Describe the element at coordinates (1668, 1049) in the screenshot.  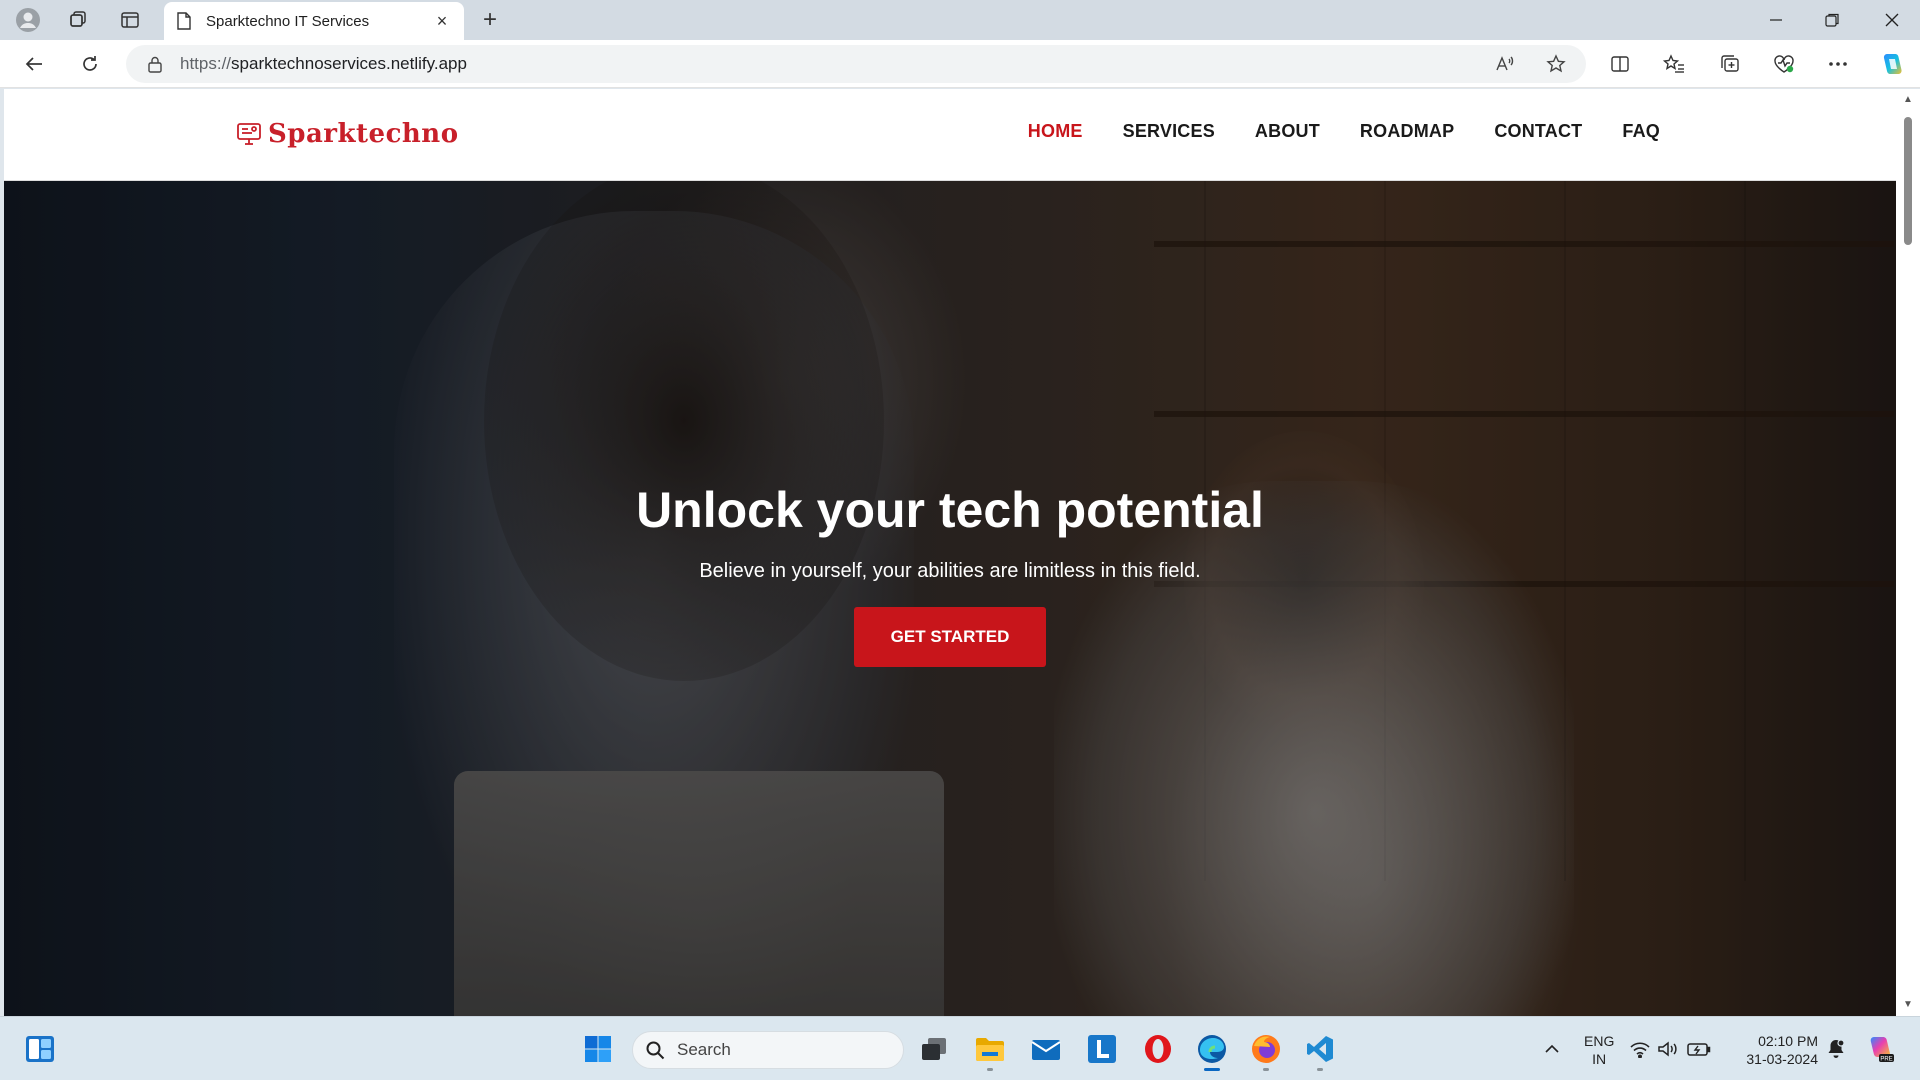
I see `volume-icon` at that location.